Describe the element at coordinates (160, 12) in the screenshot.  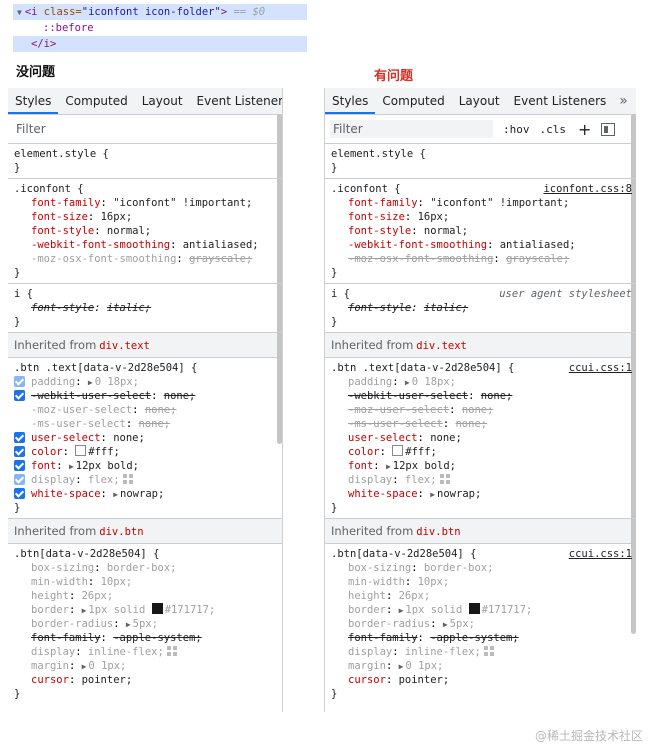
I see `dom-node-selected: ▼ <i class="iconfont icon-folder"> == $0` at that location.